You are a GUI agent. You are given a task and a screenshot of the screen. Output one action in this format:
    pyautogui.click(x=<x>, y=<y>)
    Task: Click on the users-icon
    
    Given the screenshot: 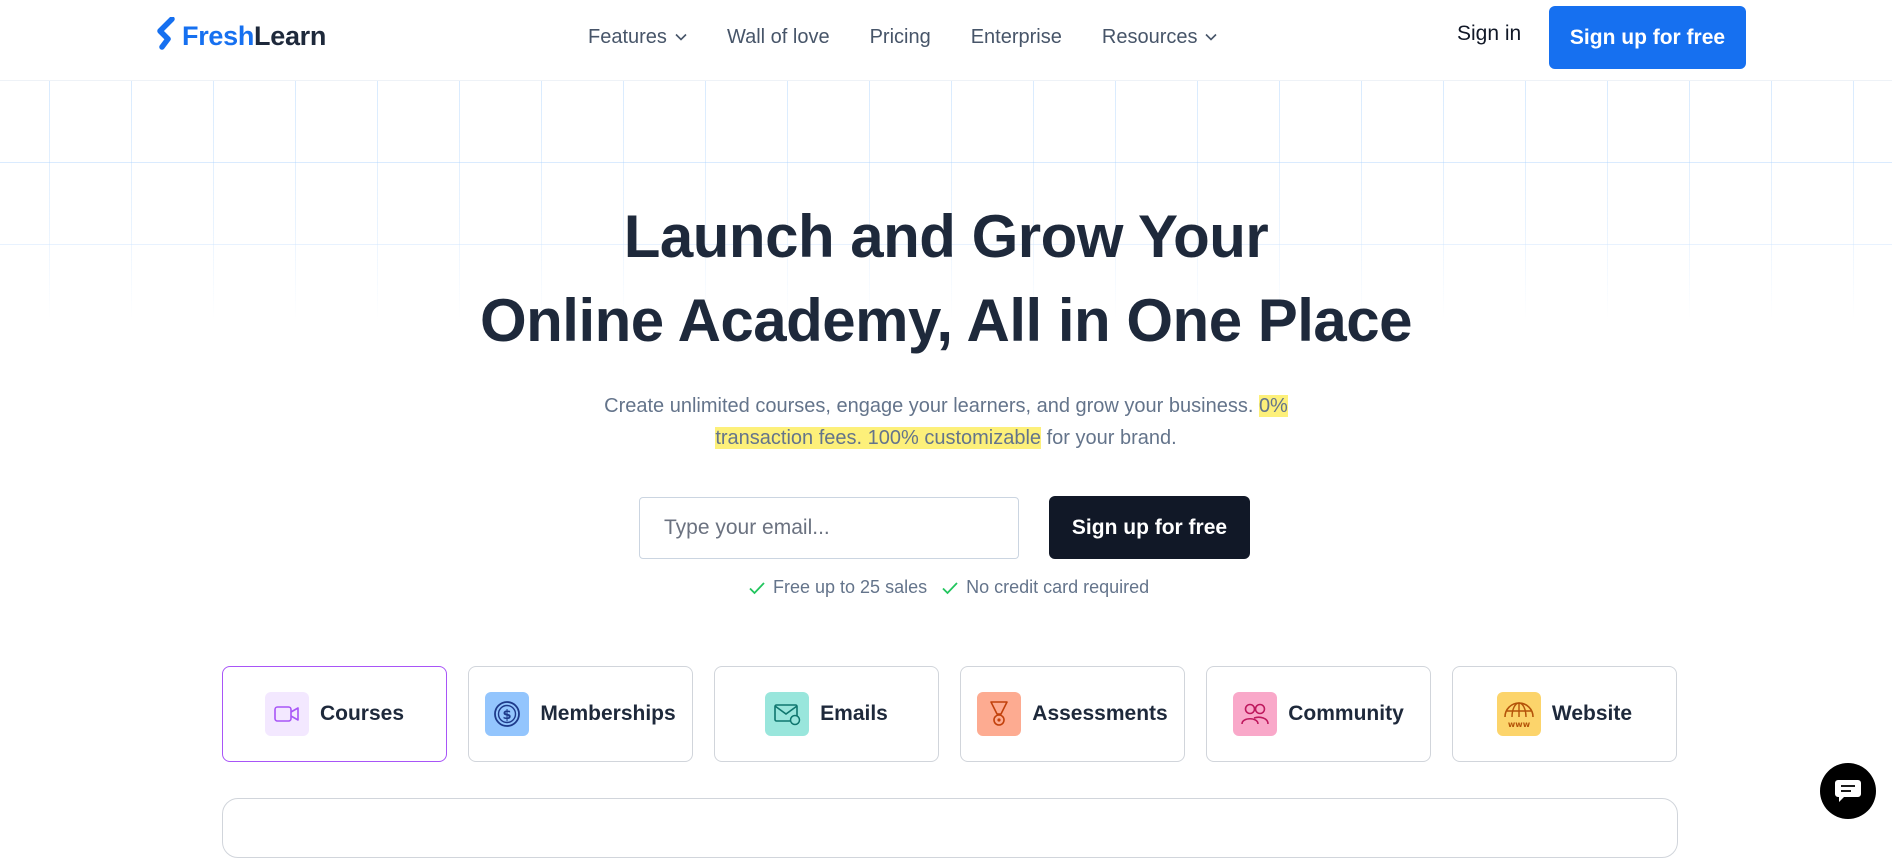 What is the action you would take?
    pyautogui.click(x=1255, y=714)
    